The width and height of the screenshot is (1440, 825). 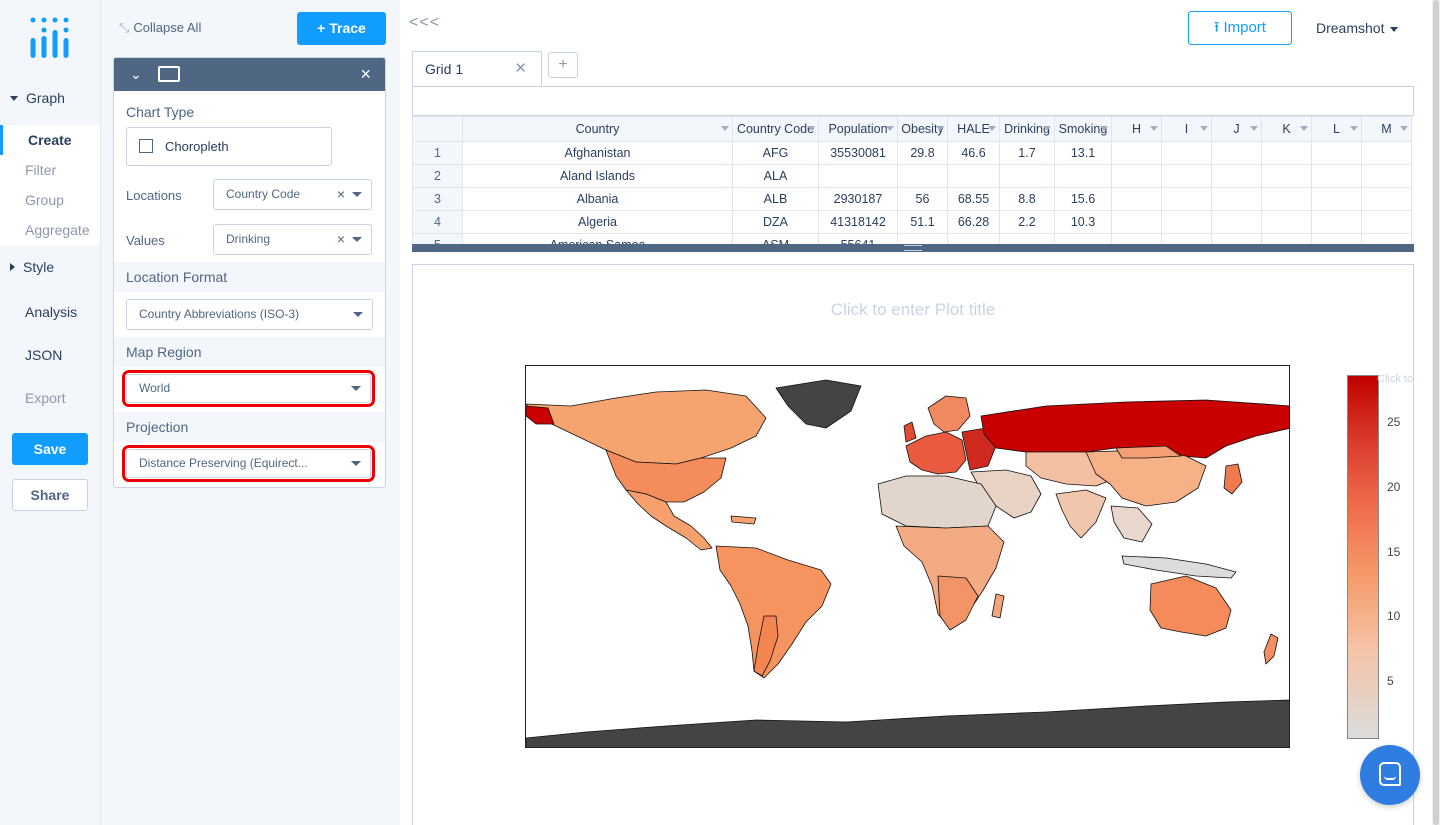 I want to click on share-button: Share, so click(x=50, y=495).